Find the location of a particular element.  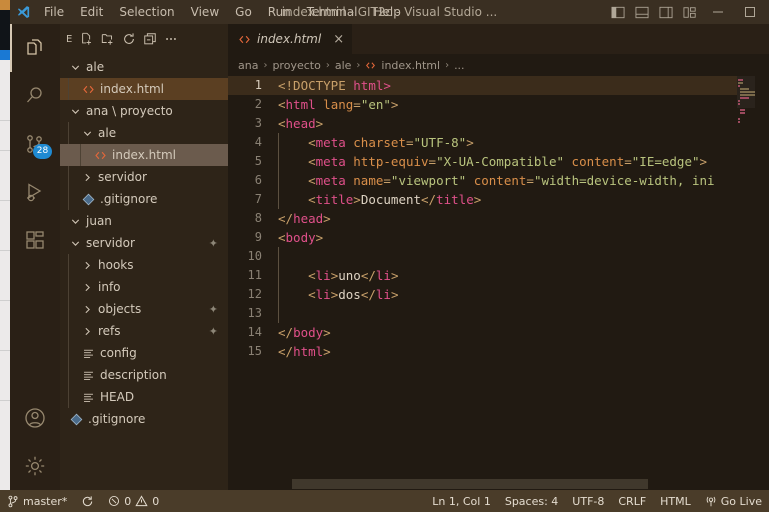

activity-source-control: 28 is located at coordinates (35, 144).